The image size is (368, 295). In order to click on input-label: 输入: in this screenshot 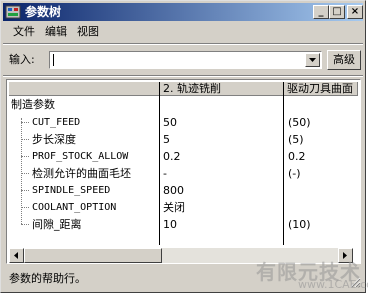, I will do `click(22, 59)`.